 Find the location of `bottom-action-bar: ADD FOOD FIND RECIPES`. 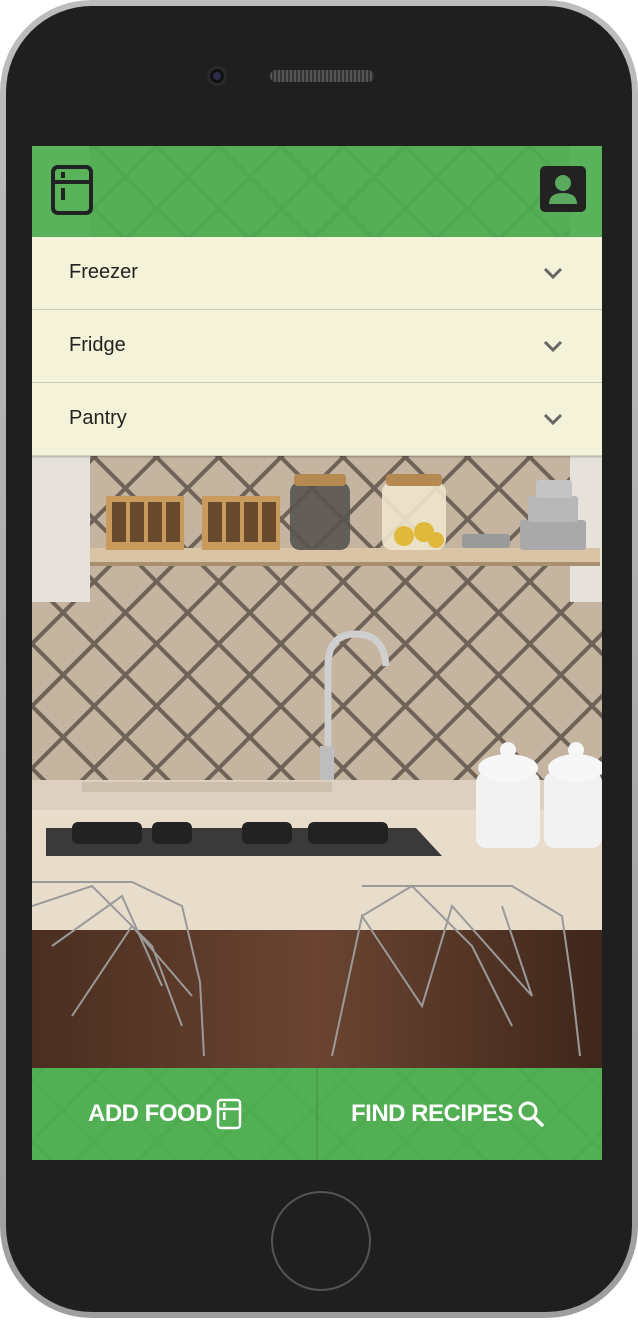

bottom-action-bar: ADD FOOD FIND RECIPES is located at coordinates (317, 1114).